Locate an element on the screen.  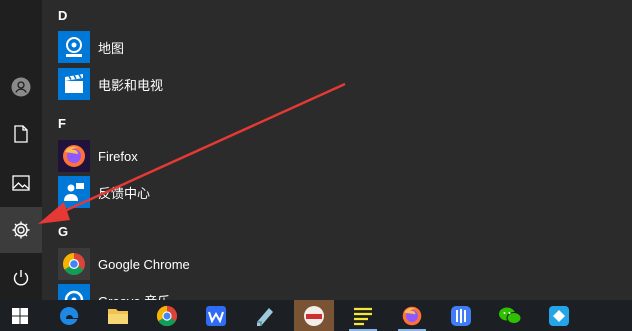
taskbar-app-red is located at coordinates (314, 315).